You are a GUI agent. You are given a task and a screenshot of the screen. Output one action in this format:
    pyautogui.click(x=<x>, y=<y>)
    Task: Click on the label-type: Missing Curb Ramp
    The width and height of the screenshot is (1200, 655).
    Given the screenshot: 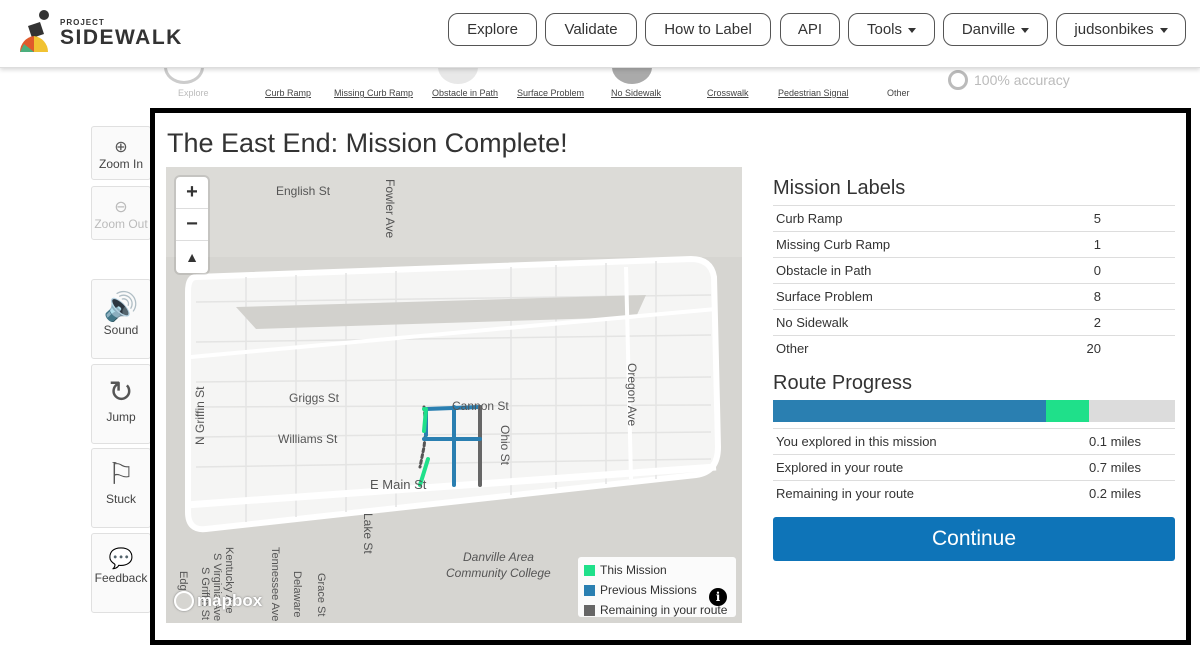 What is the action you would take?
    pyautogui.click(x=886, y=244)
    